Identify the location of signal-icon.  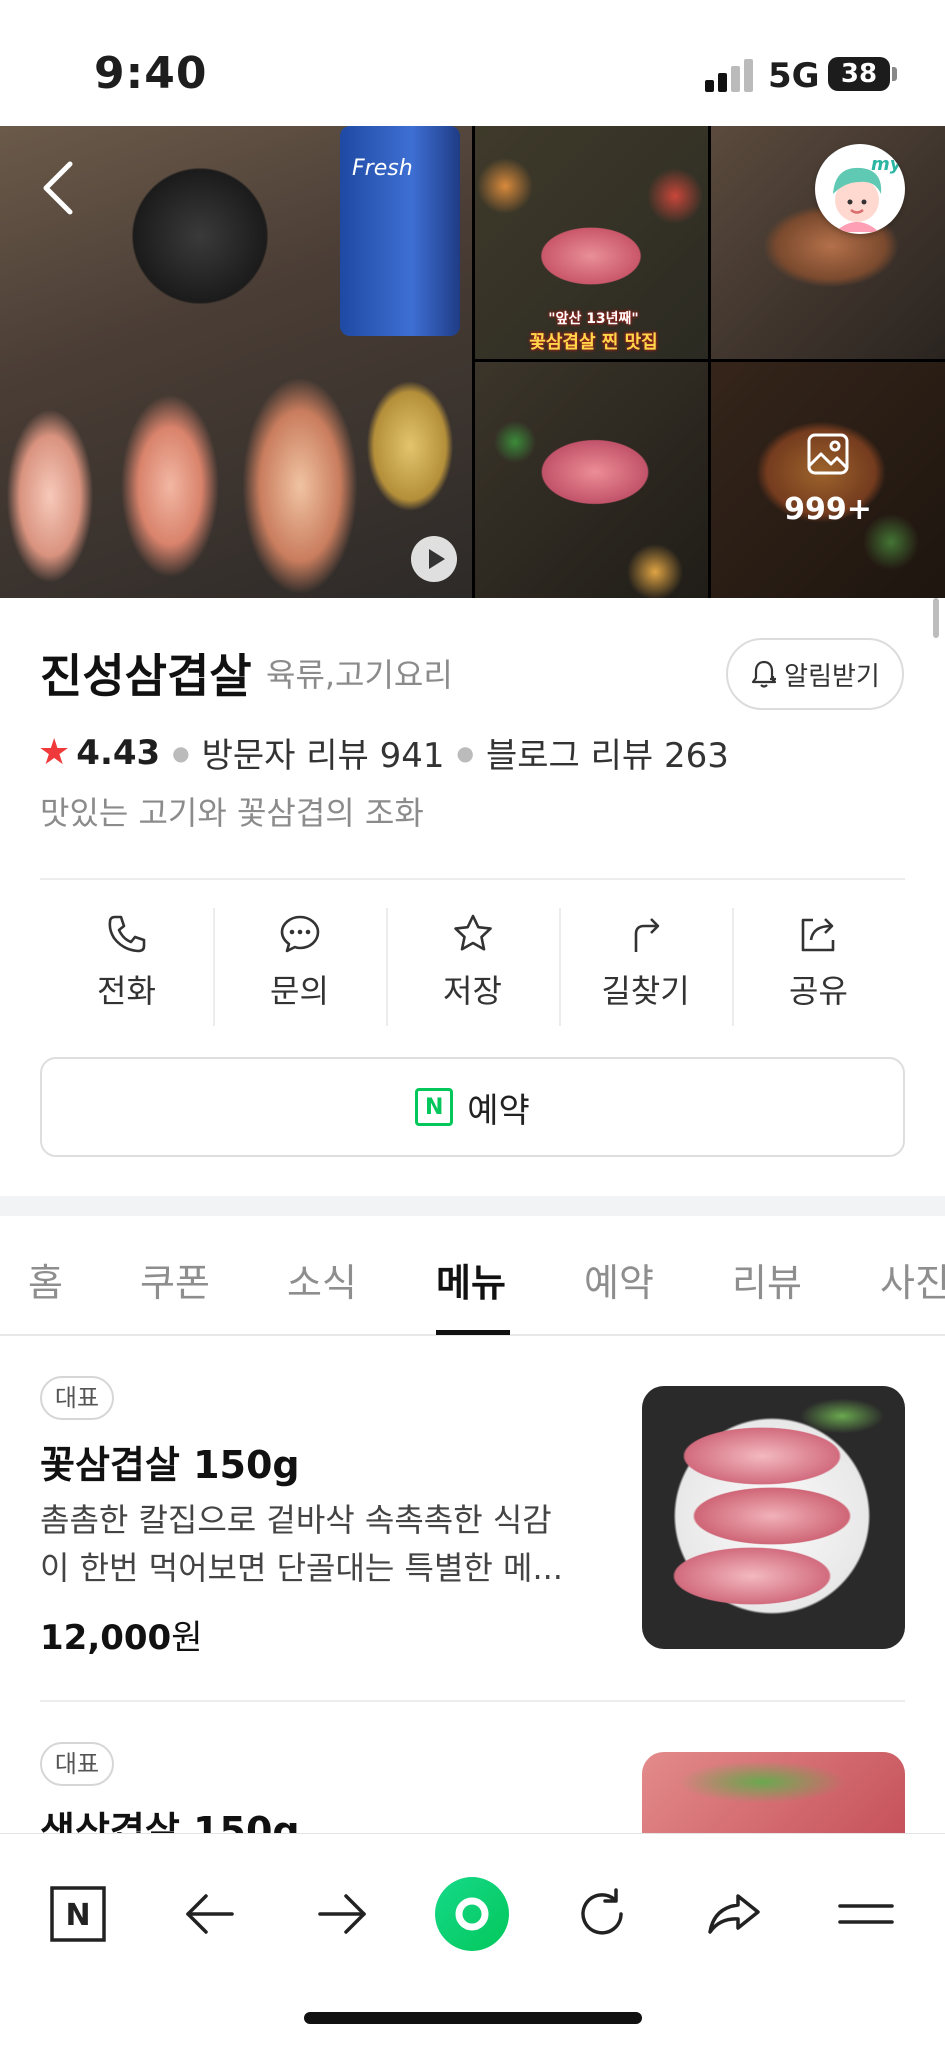
(730, 75).